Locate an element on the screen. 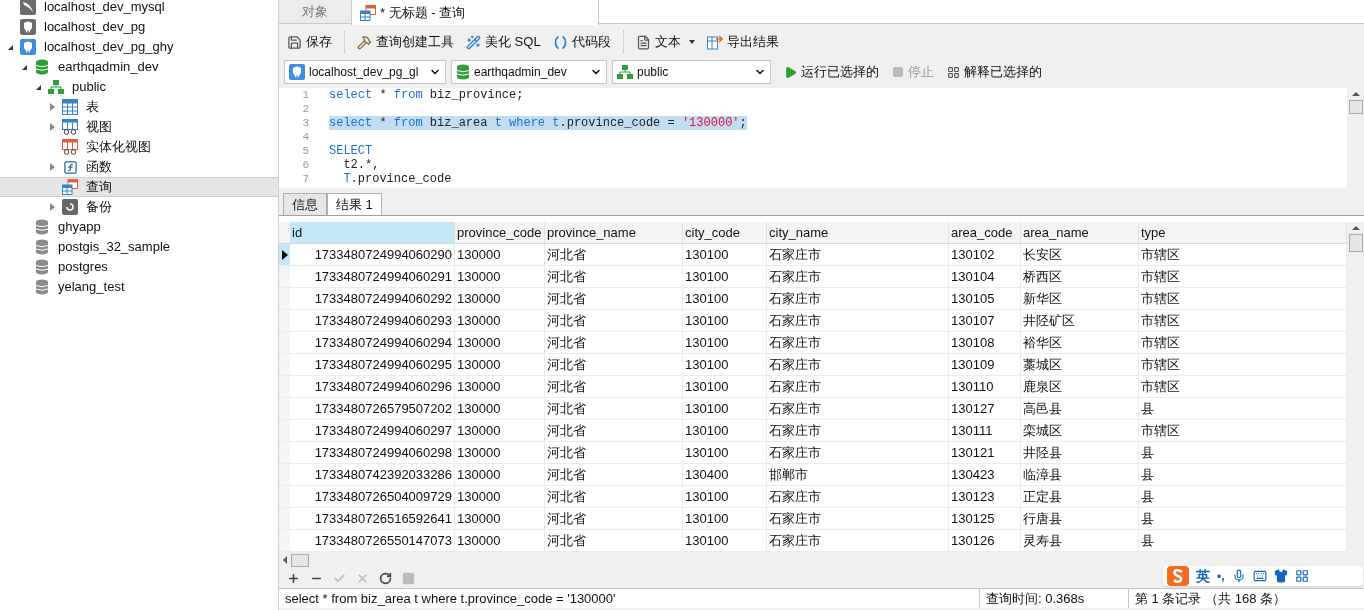 The width and height of the screenshot is (1364, 610). toolbar-button: 查询创建工具 is located at coordinates (405, 42).